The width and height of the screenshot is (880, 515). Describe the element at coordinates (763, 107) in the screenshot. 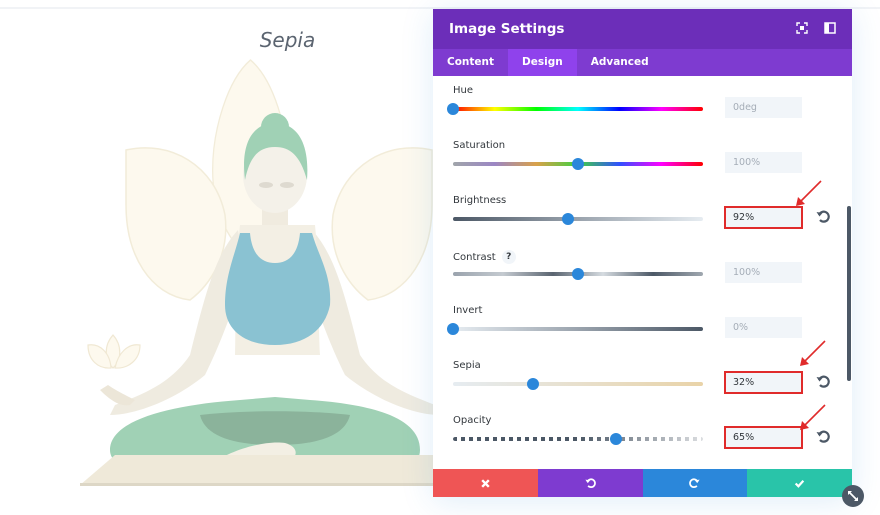

I see `hue-input` at that location.